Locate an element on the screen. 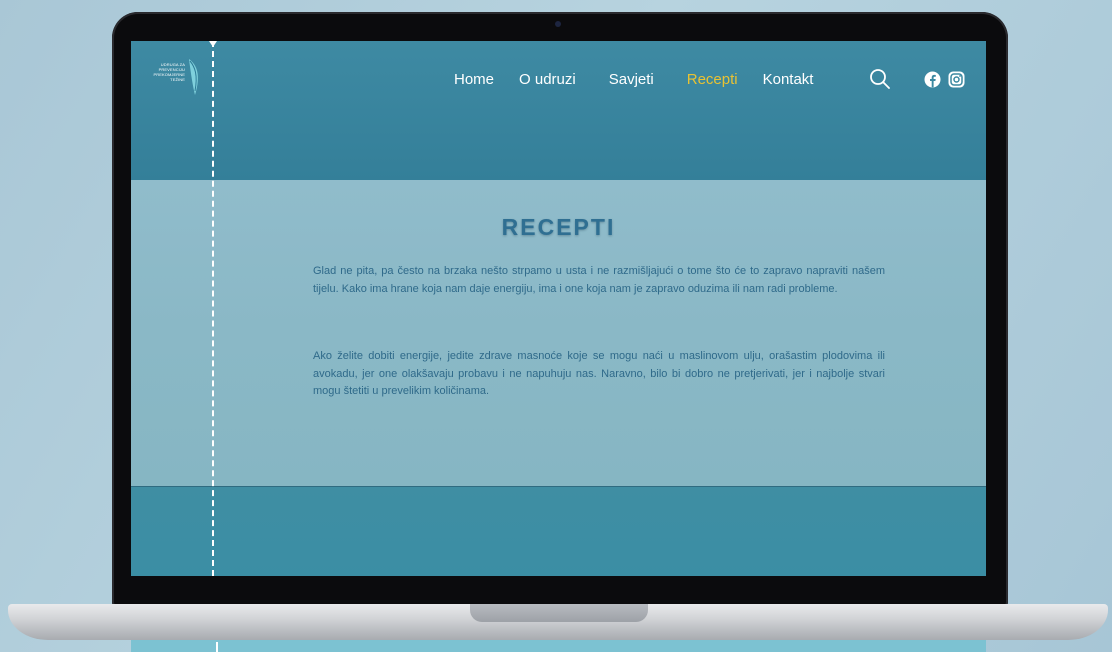  footer-band is located at coordinates (558, 531).